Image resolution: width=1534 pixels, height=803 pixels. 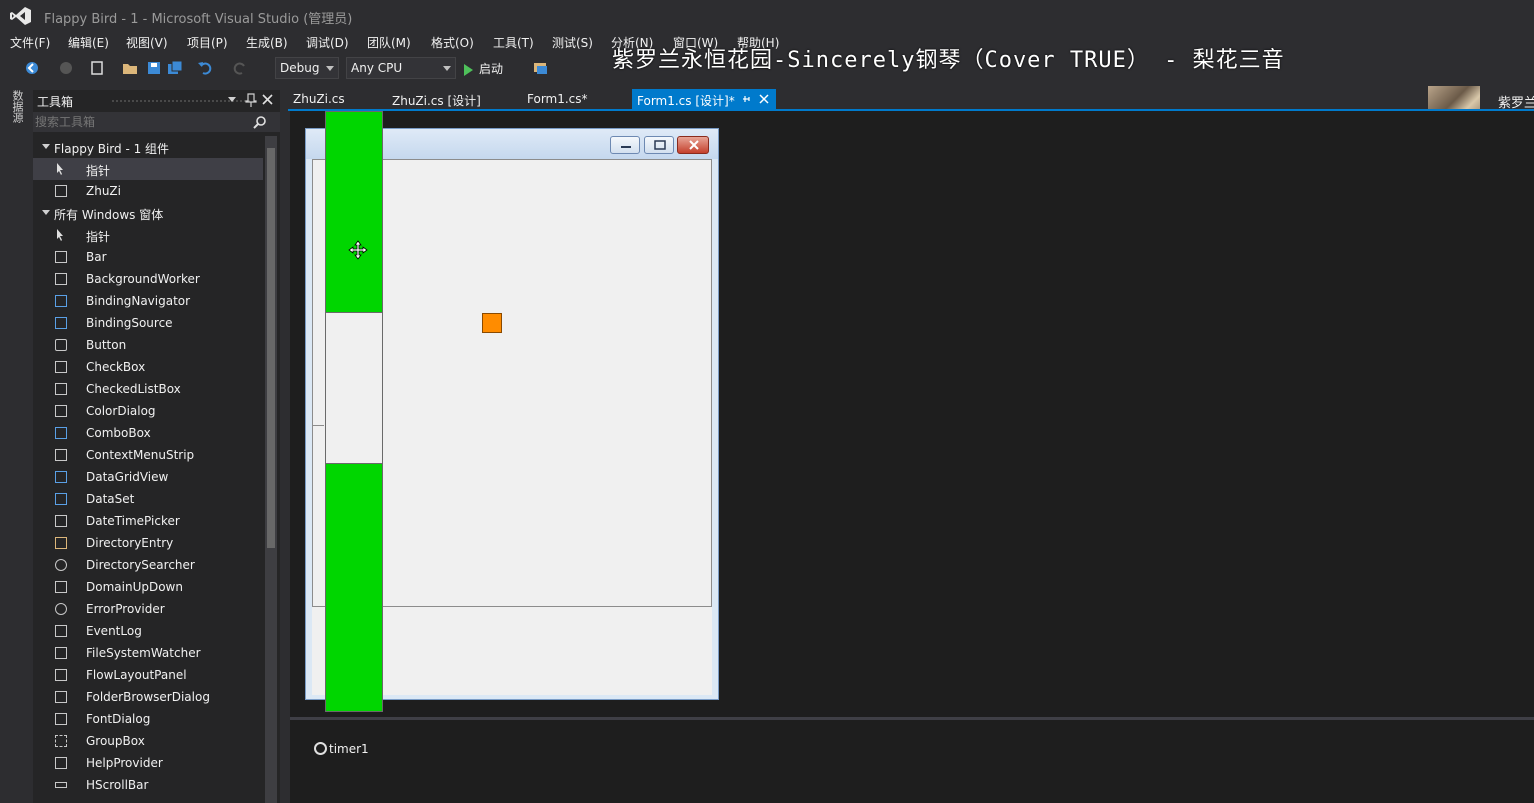 What do you see at coordinates (16, 106) in the screenshot?
I see `data-sources-tab: 数据源` at bounding box center [16, 106].